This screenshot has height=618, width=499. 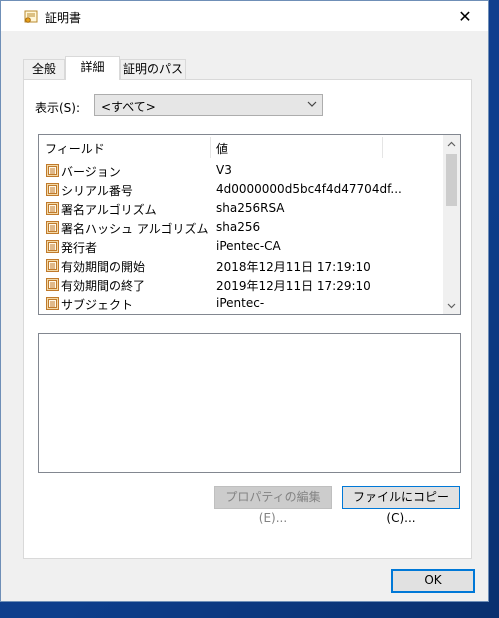 What do you see at coordinates (92, 68) in the screenshot?
I see `tab-details: 詳細` at bounding box center [92, 68].